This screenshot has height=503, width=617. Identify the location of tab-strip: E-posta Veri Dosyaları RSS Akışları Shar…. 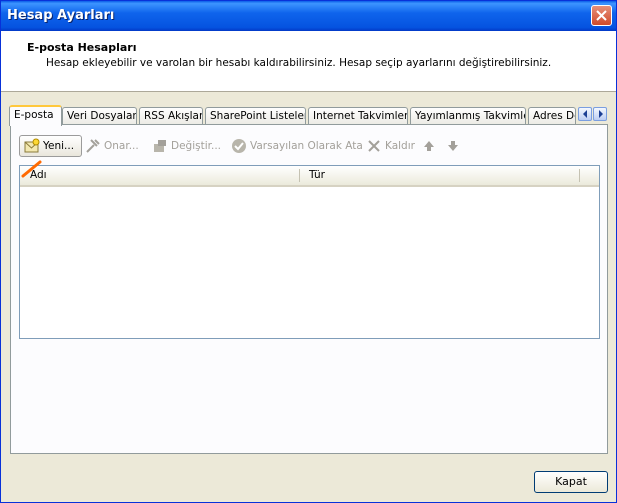
(308, 115).